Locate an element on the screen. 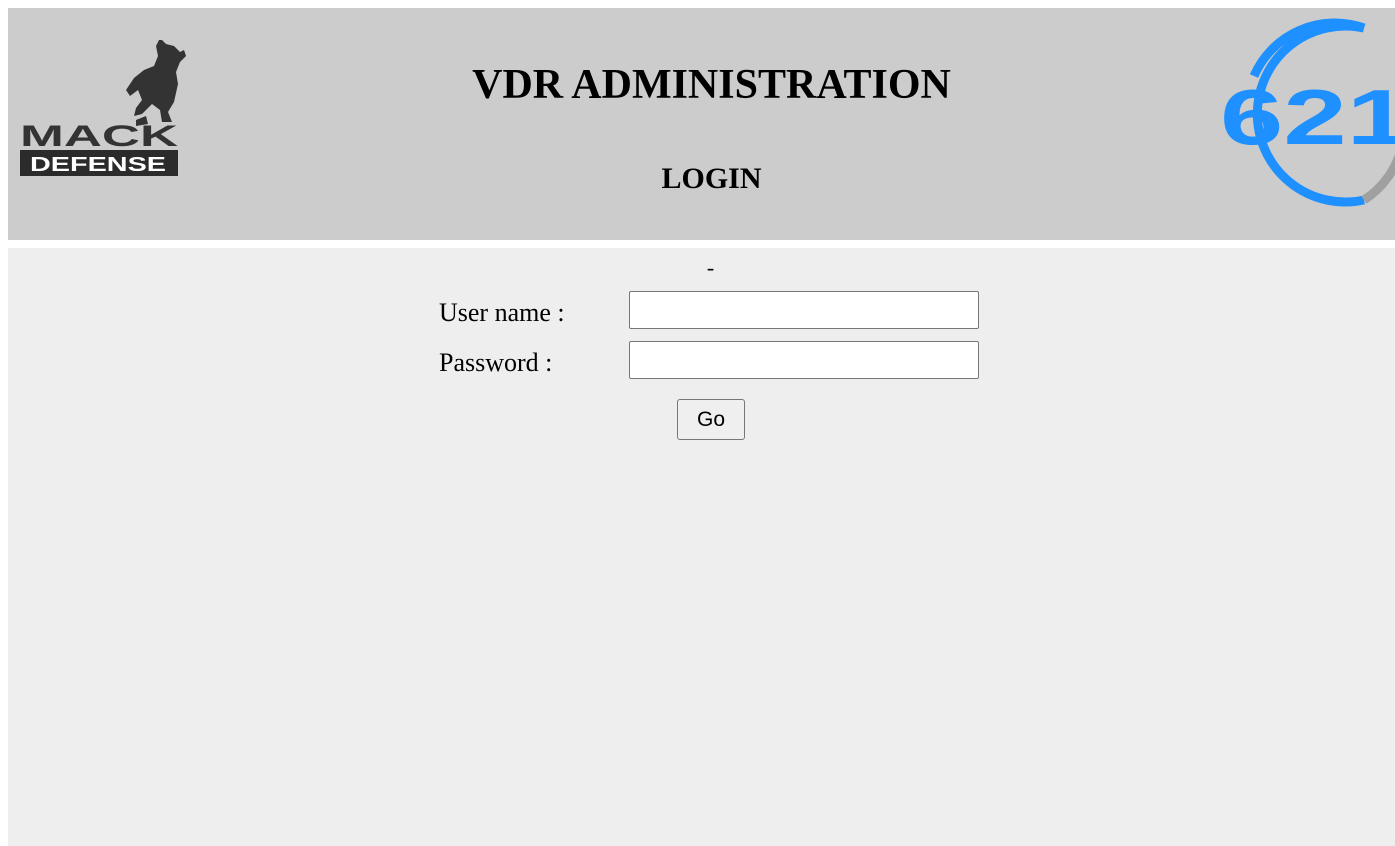 The image size is (1395, 846). logo-text-defense: DEFENSE is located at coordinates (98, 165).